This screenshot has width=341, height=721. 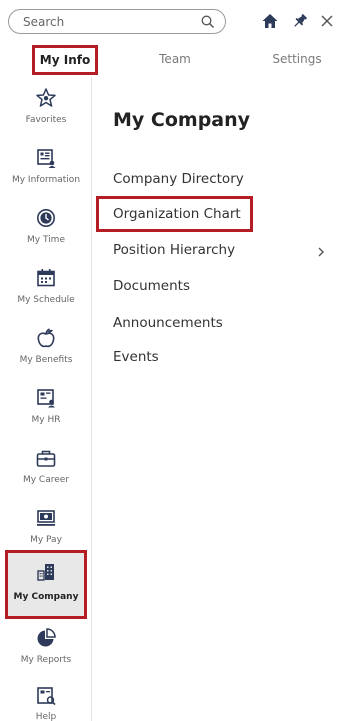 What do you see at coordinates (46, 420) in the screenshot?
I see `sidebar-item-label: My HR` at bounding box center [46, 420].